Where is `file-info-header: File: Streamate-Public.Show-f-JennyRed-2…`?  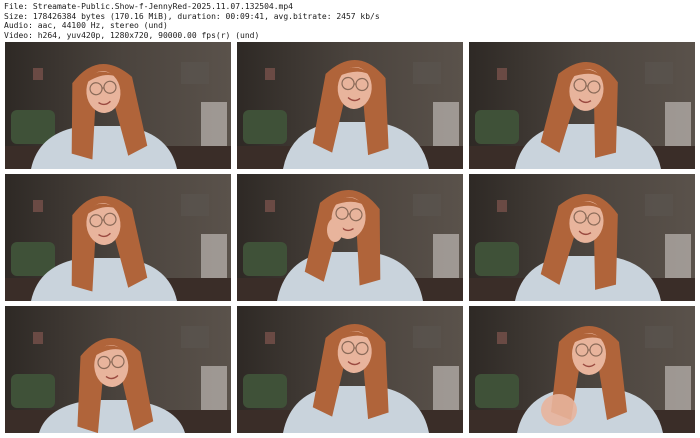 file-info-header: File: Streamate-Public.Show-f-JennyRed-2… is located at coordinates (350, 21).